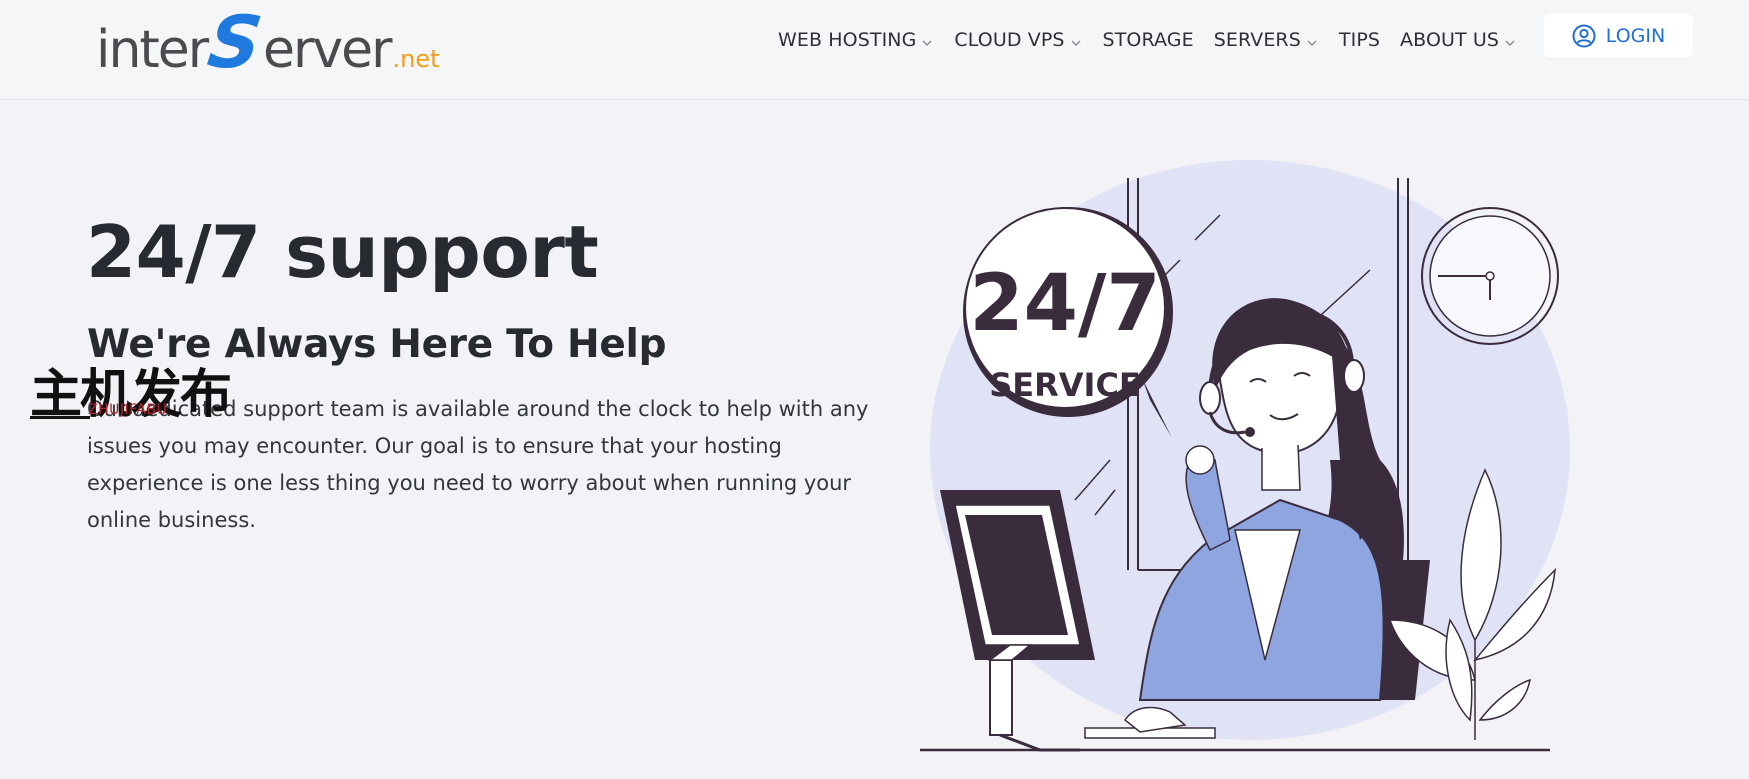  Describe the element at coordinates (847, 40) in the screenshot. I see `nav-label: WEB HOSTING` at that location.